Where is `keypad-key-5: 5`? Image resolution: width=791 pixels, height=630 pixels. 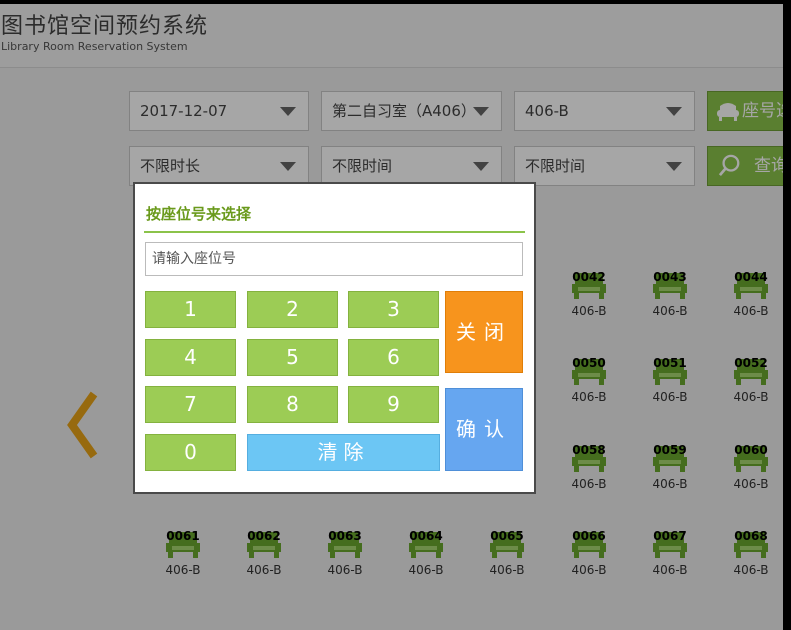
keypad-key-5: 5 is located at coordinates (292, 357).